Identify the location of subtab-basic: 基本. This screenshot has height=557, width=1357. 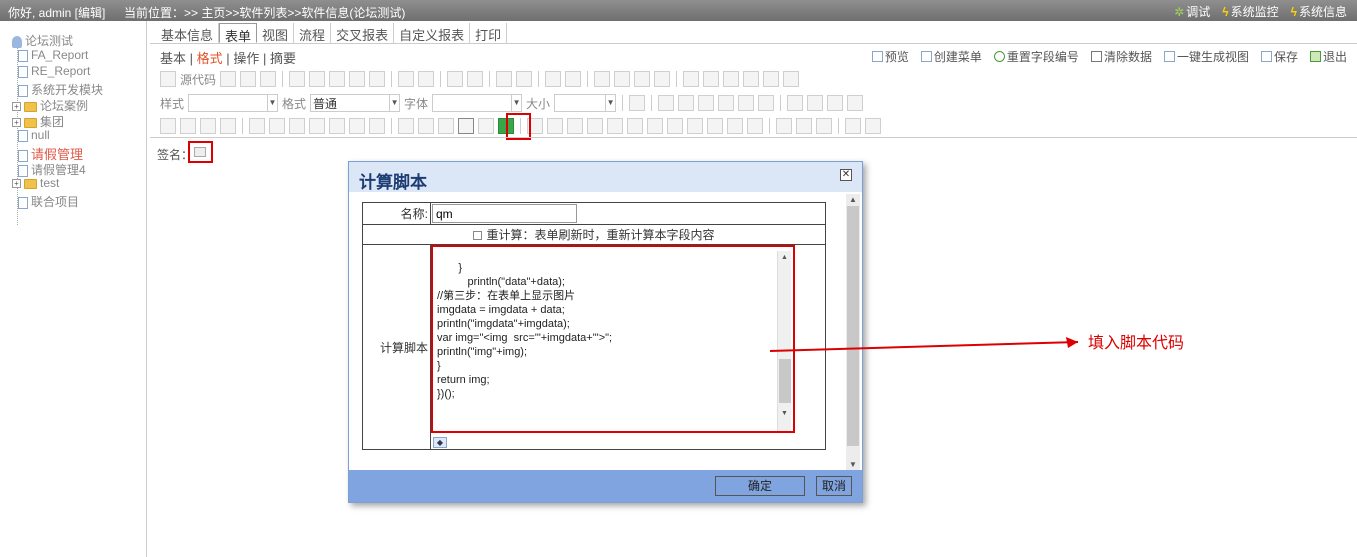
(173, 58).